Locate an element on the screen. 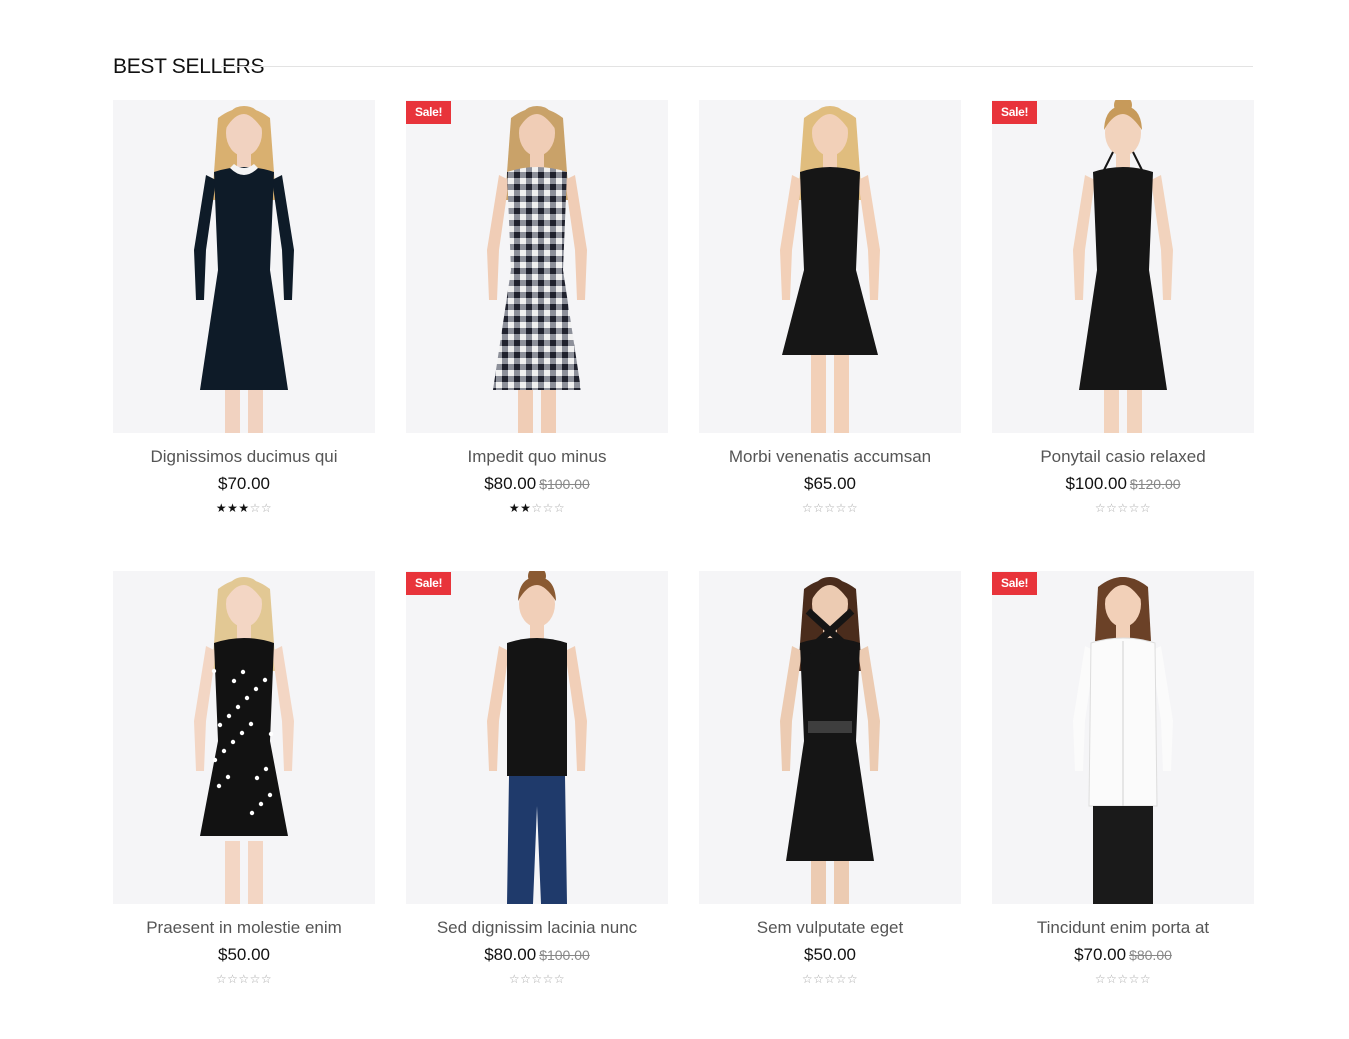 This screenshot has height=1039, width=1349. product-card: Morbi venenatis accumsan $65.00 ☆☆☆☆☆ is located at coordinates (830, 310).